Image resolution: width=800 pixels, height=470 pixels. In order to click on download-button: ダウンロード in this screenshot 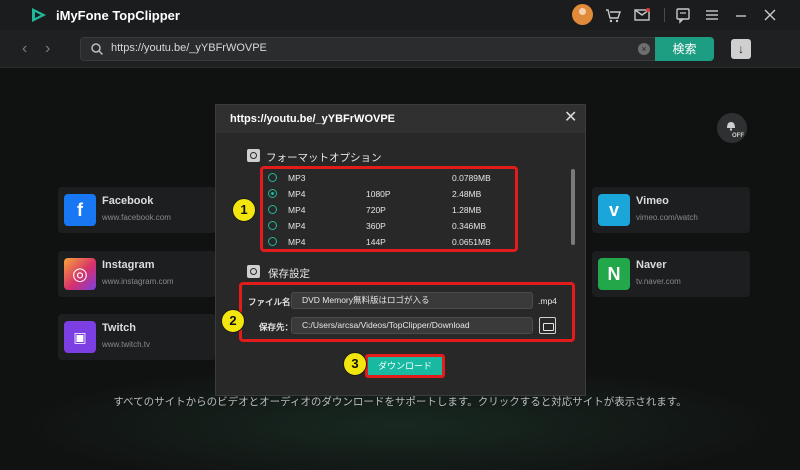, I will do `click(405, 366)`.